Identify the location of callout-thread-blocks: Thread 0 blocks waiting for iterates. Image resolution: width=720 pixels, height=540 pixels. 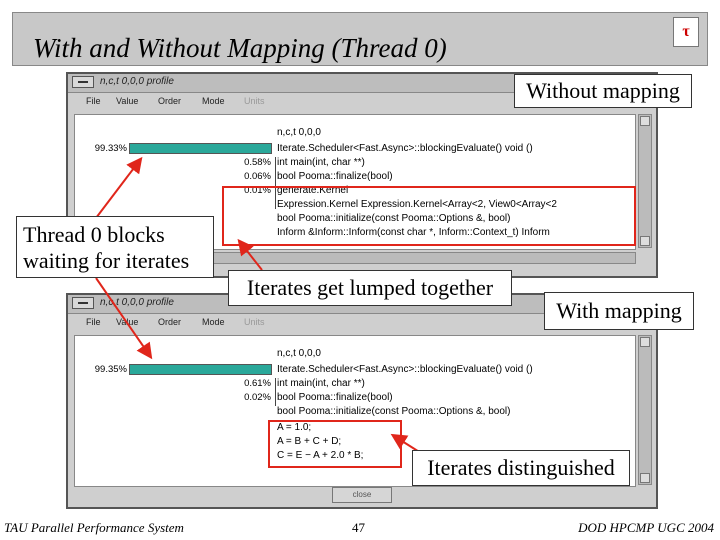
(115, 247).